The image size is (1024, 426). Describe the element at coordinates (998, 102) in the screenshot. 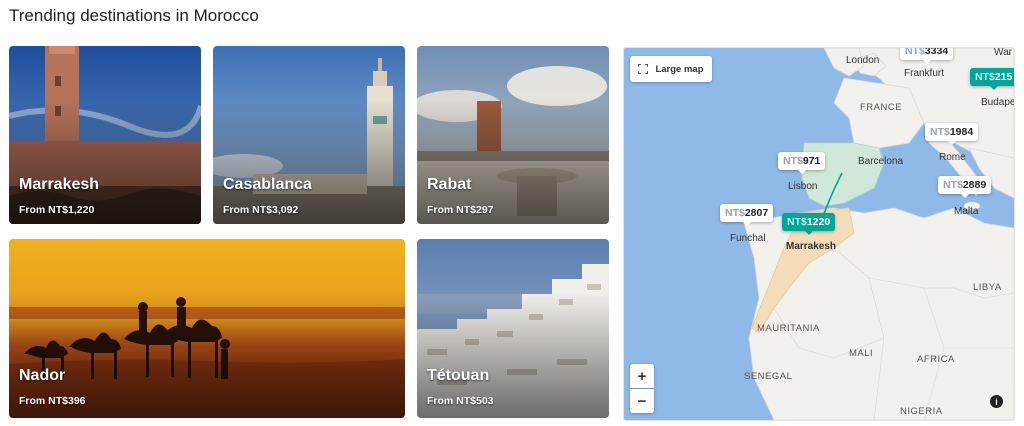

I see `map-label-budapest: Budapes` at that location.